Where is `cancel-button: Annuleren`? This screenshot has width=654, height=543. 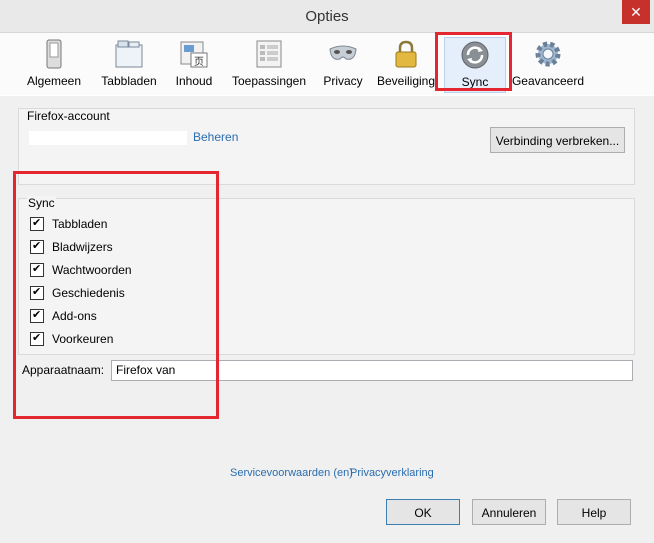 cancel-button: Annuleren is located at coordinates (509, 512).